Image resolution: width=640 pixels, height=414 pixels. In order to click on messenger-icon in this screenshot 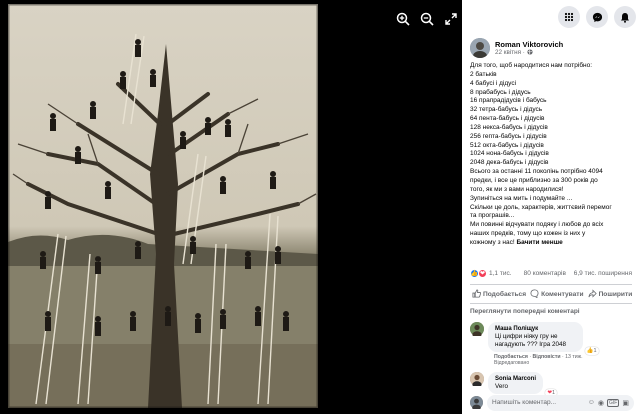, I will do `click(597, 17)`.